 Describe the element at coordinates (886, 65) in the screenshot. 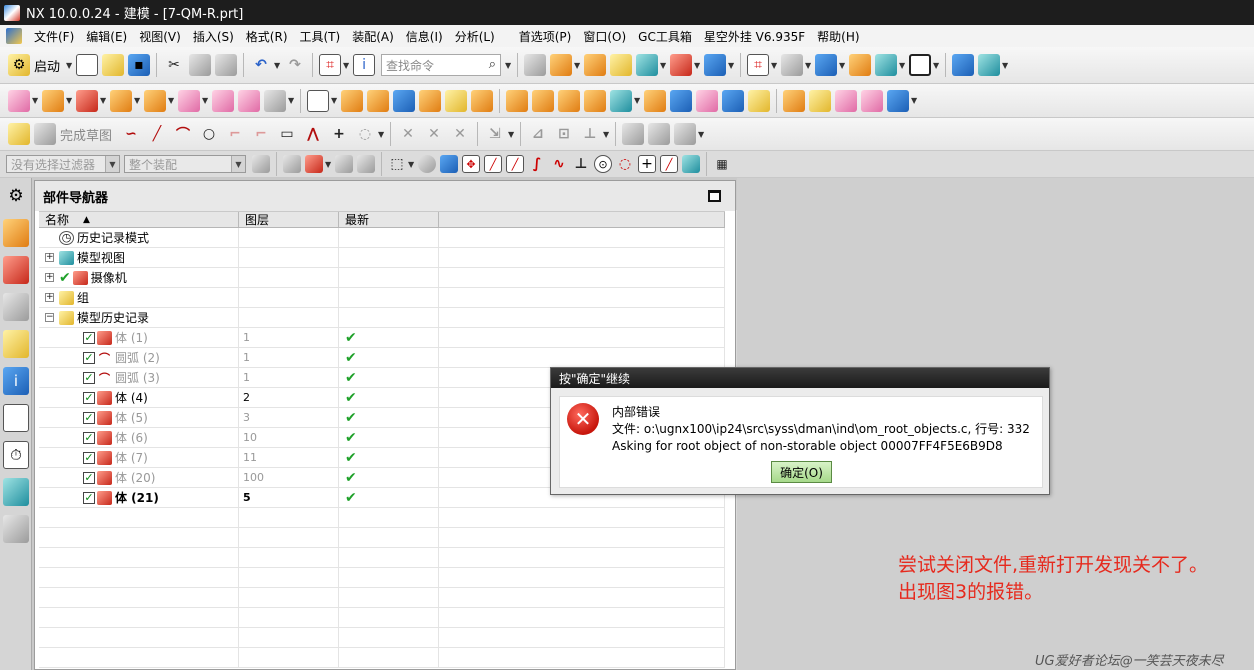

I see `view-orient-icon` at that location.